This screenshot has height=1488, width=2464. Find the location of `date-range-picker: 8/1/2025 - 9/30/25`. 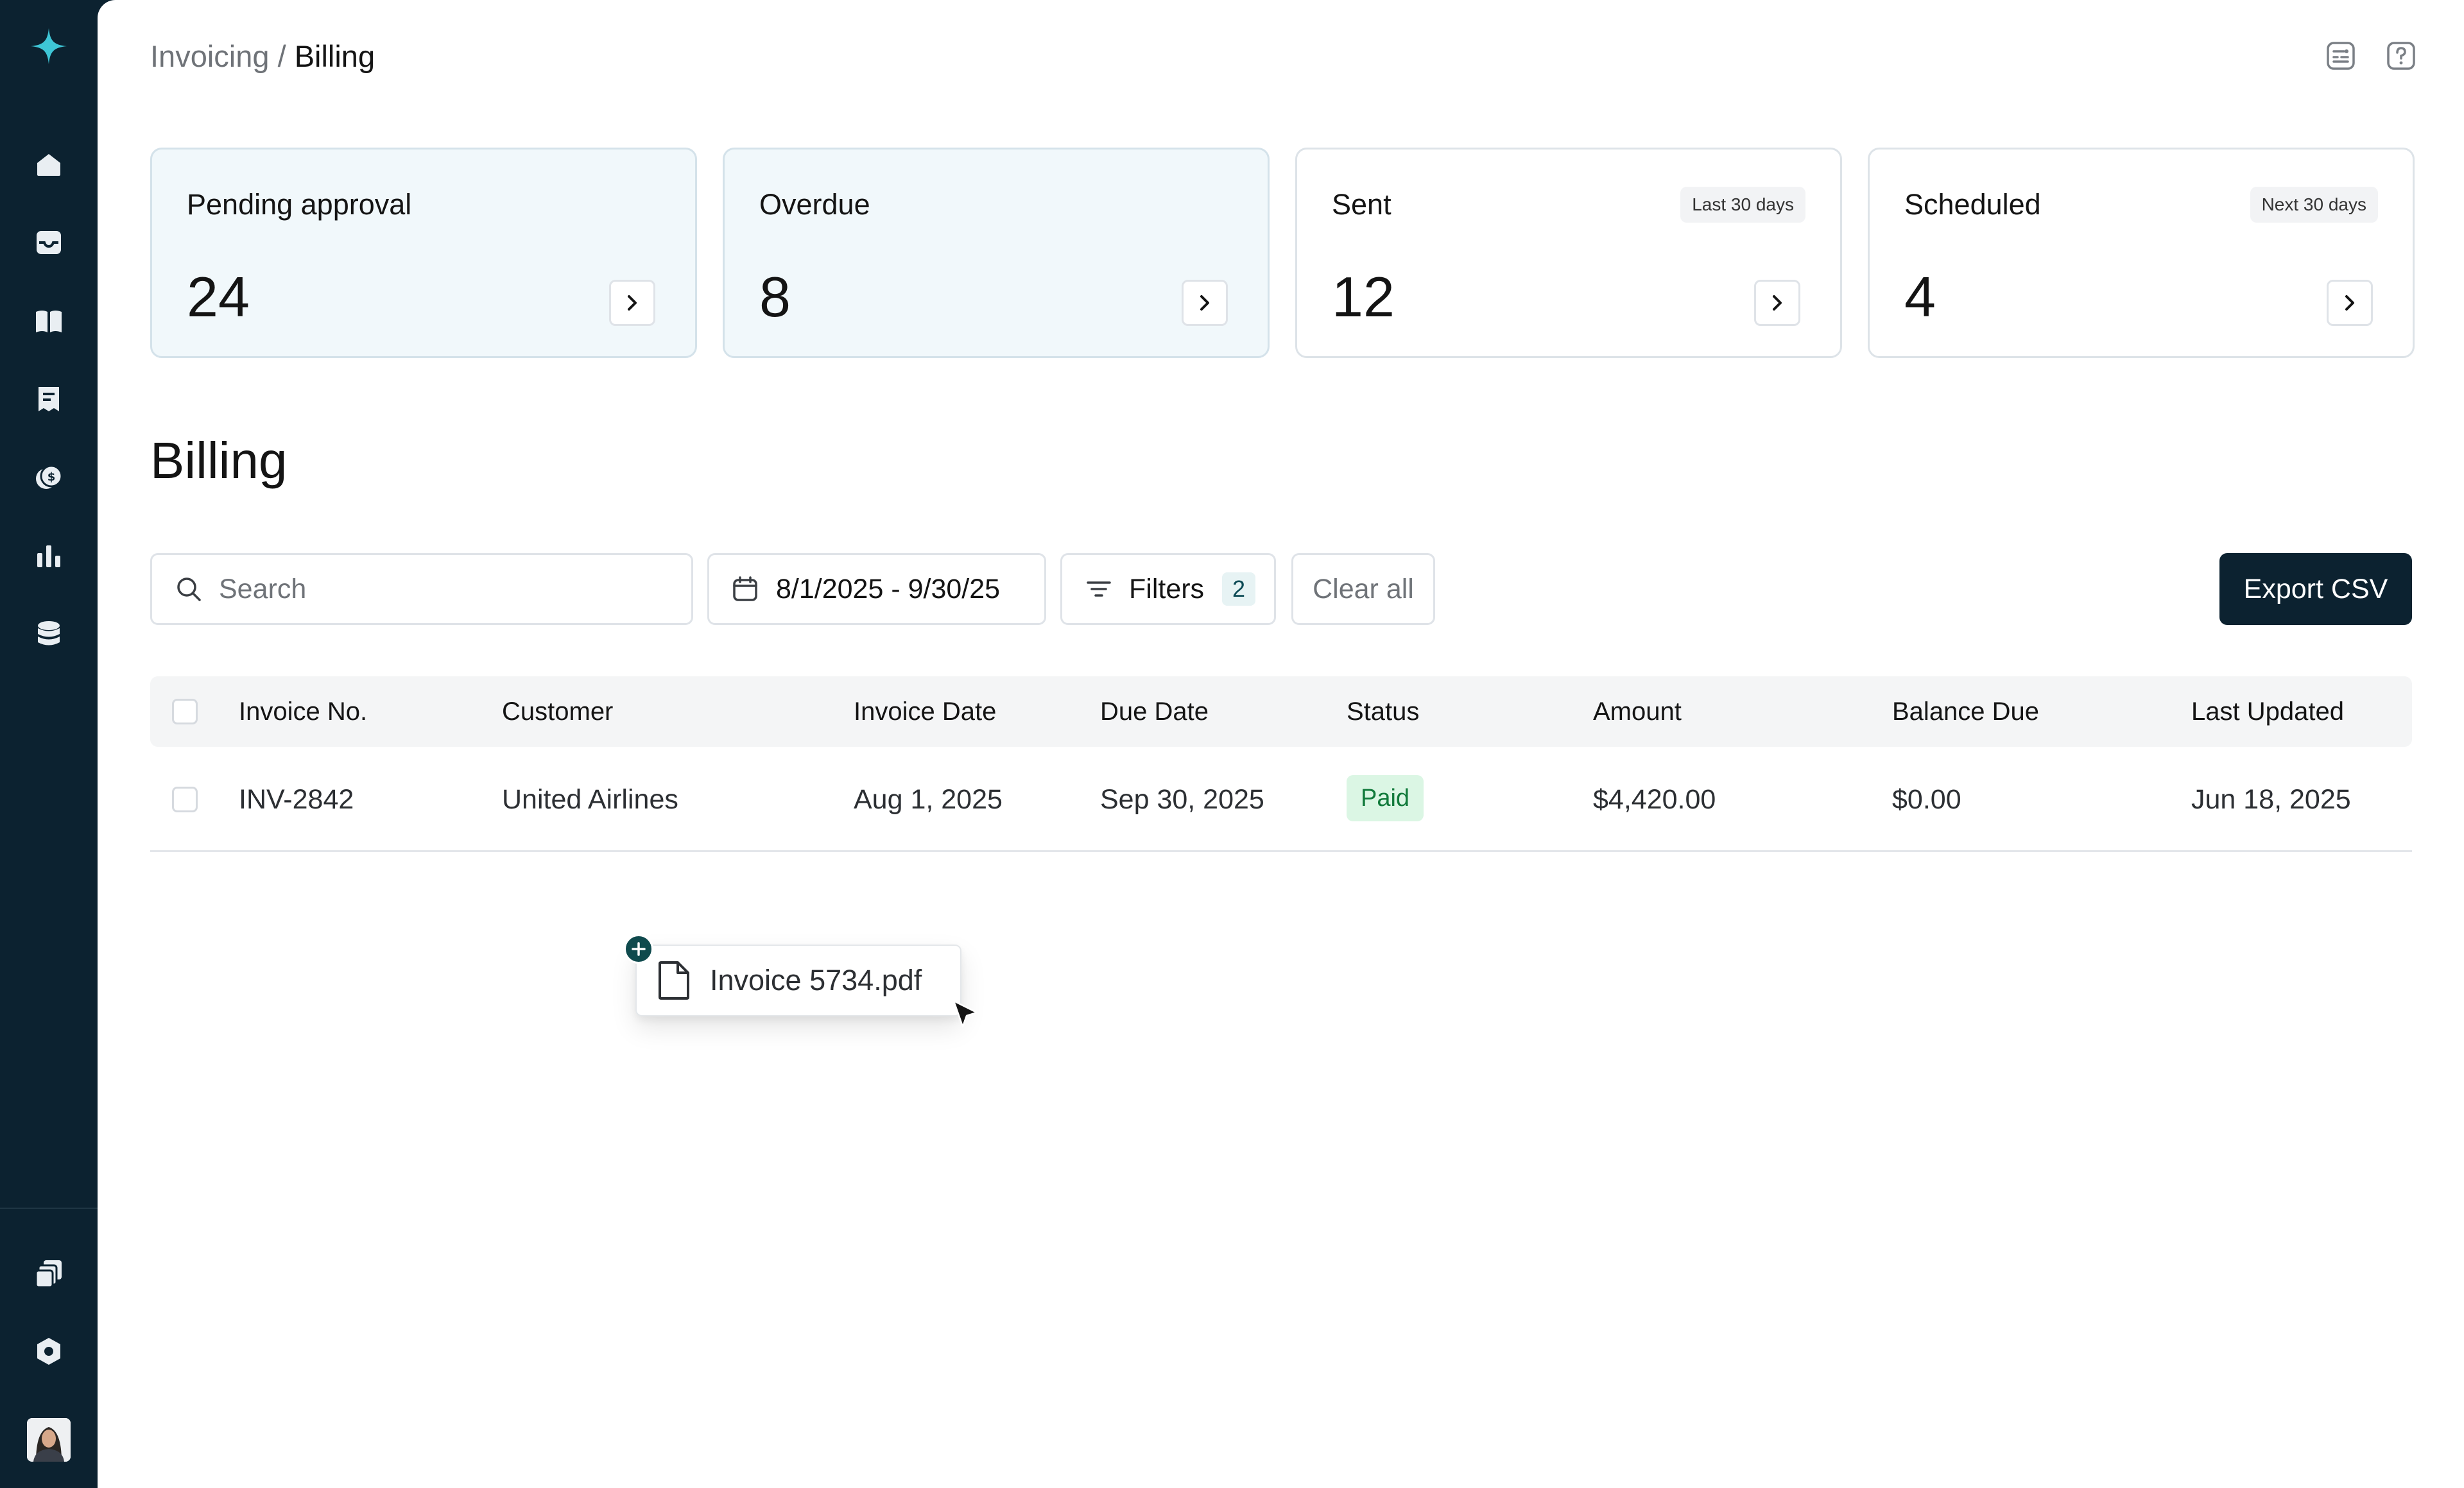

date-range-picker: 8/1/2025 - 9/30/25 is located at coordinates (876, 589).